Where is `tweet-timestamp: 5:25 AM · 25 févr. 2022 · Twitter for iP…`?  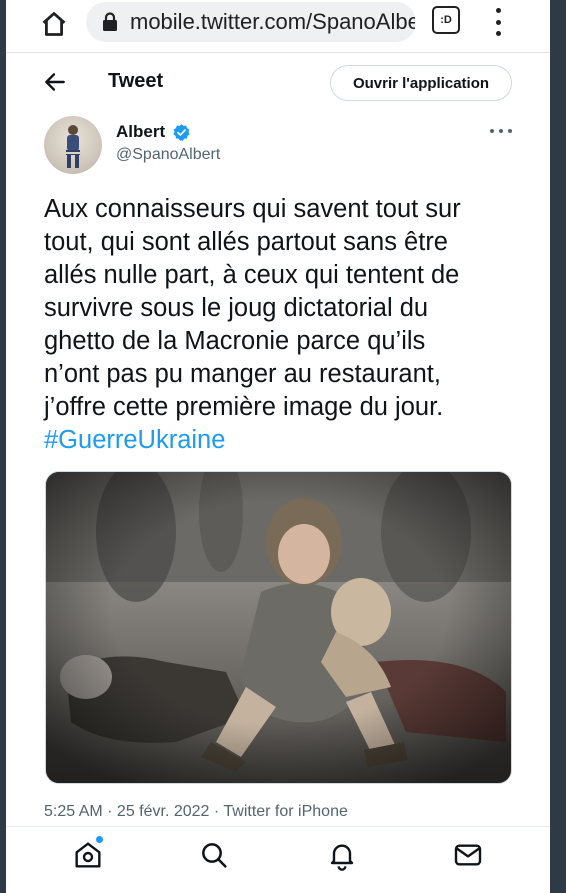
tweet-timestamp: 5:25 AM · 25 févr. 2022 · Twitter for iP… is located at coordinates (196, 812).